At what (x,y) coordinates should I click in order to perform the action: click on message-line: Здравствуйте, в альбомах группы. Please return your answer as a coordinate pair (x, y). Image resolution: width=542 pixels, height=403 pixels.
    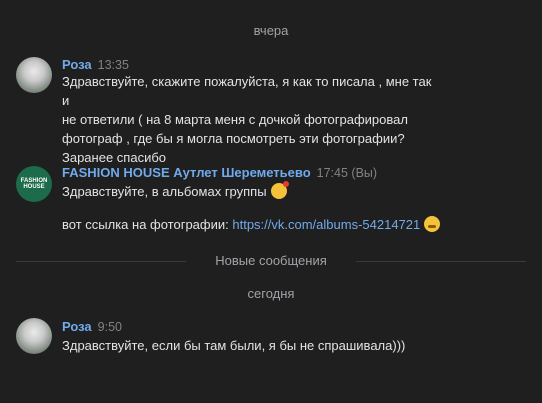
    Looking at the image, I should click on (292, 191).